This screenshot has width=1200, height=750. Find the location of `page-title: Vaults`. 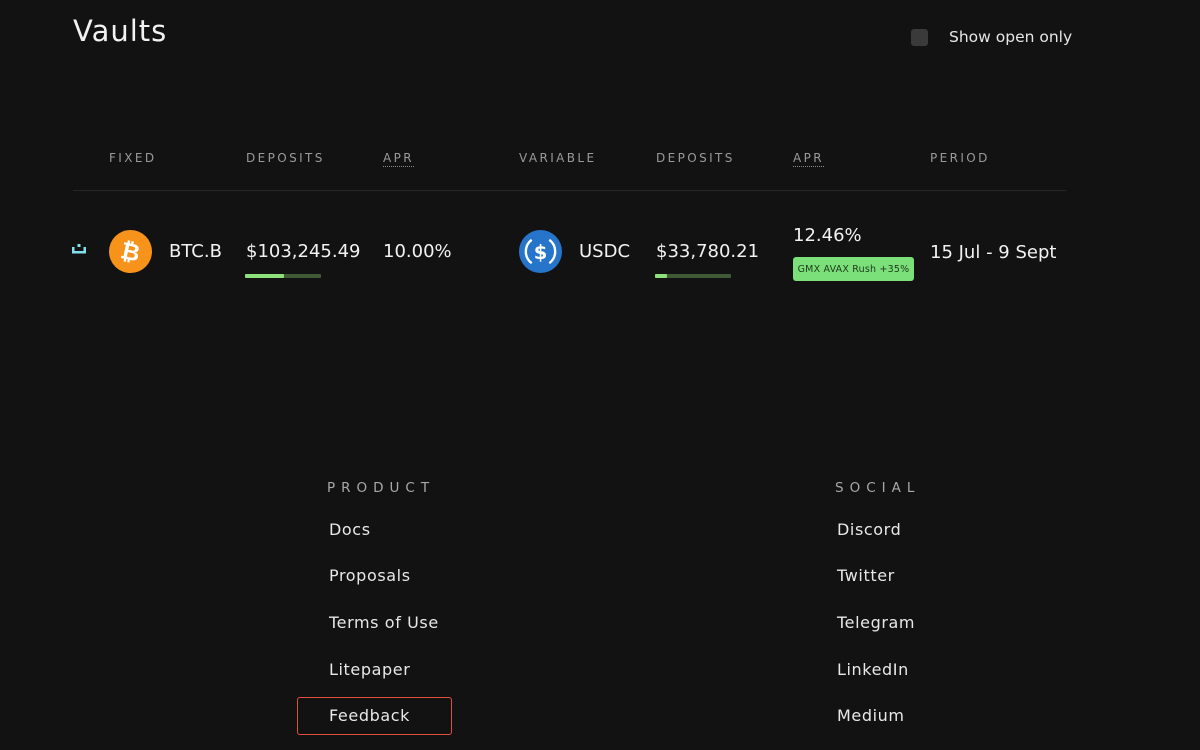

page-title: Vaults is located at coordinates (120, 31).